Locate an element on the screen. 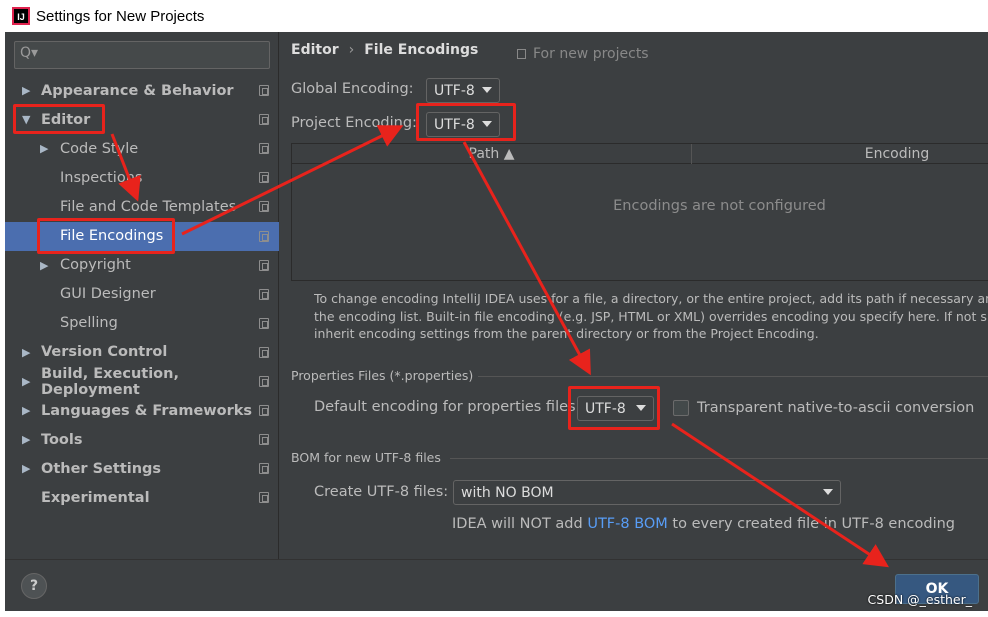 This screenshot has width=988, height=617. table-header: Path ▲ Encoding is located at coordinates (640, 154).